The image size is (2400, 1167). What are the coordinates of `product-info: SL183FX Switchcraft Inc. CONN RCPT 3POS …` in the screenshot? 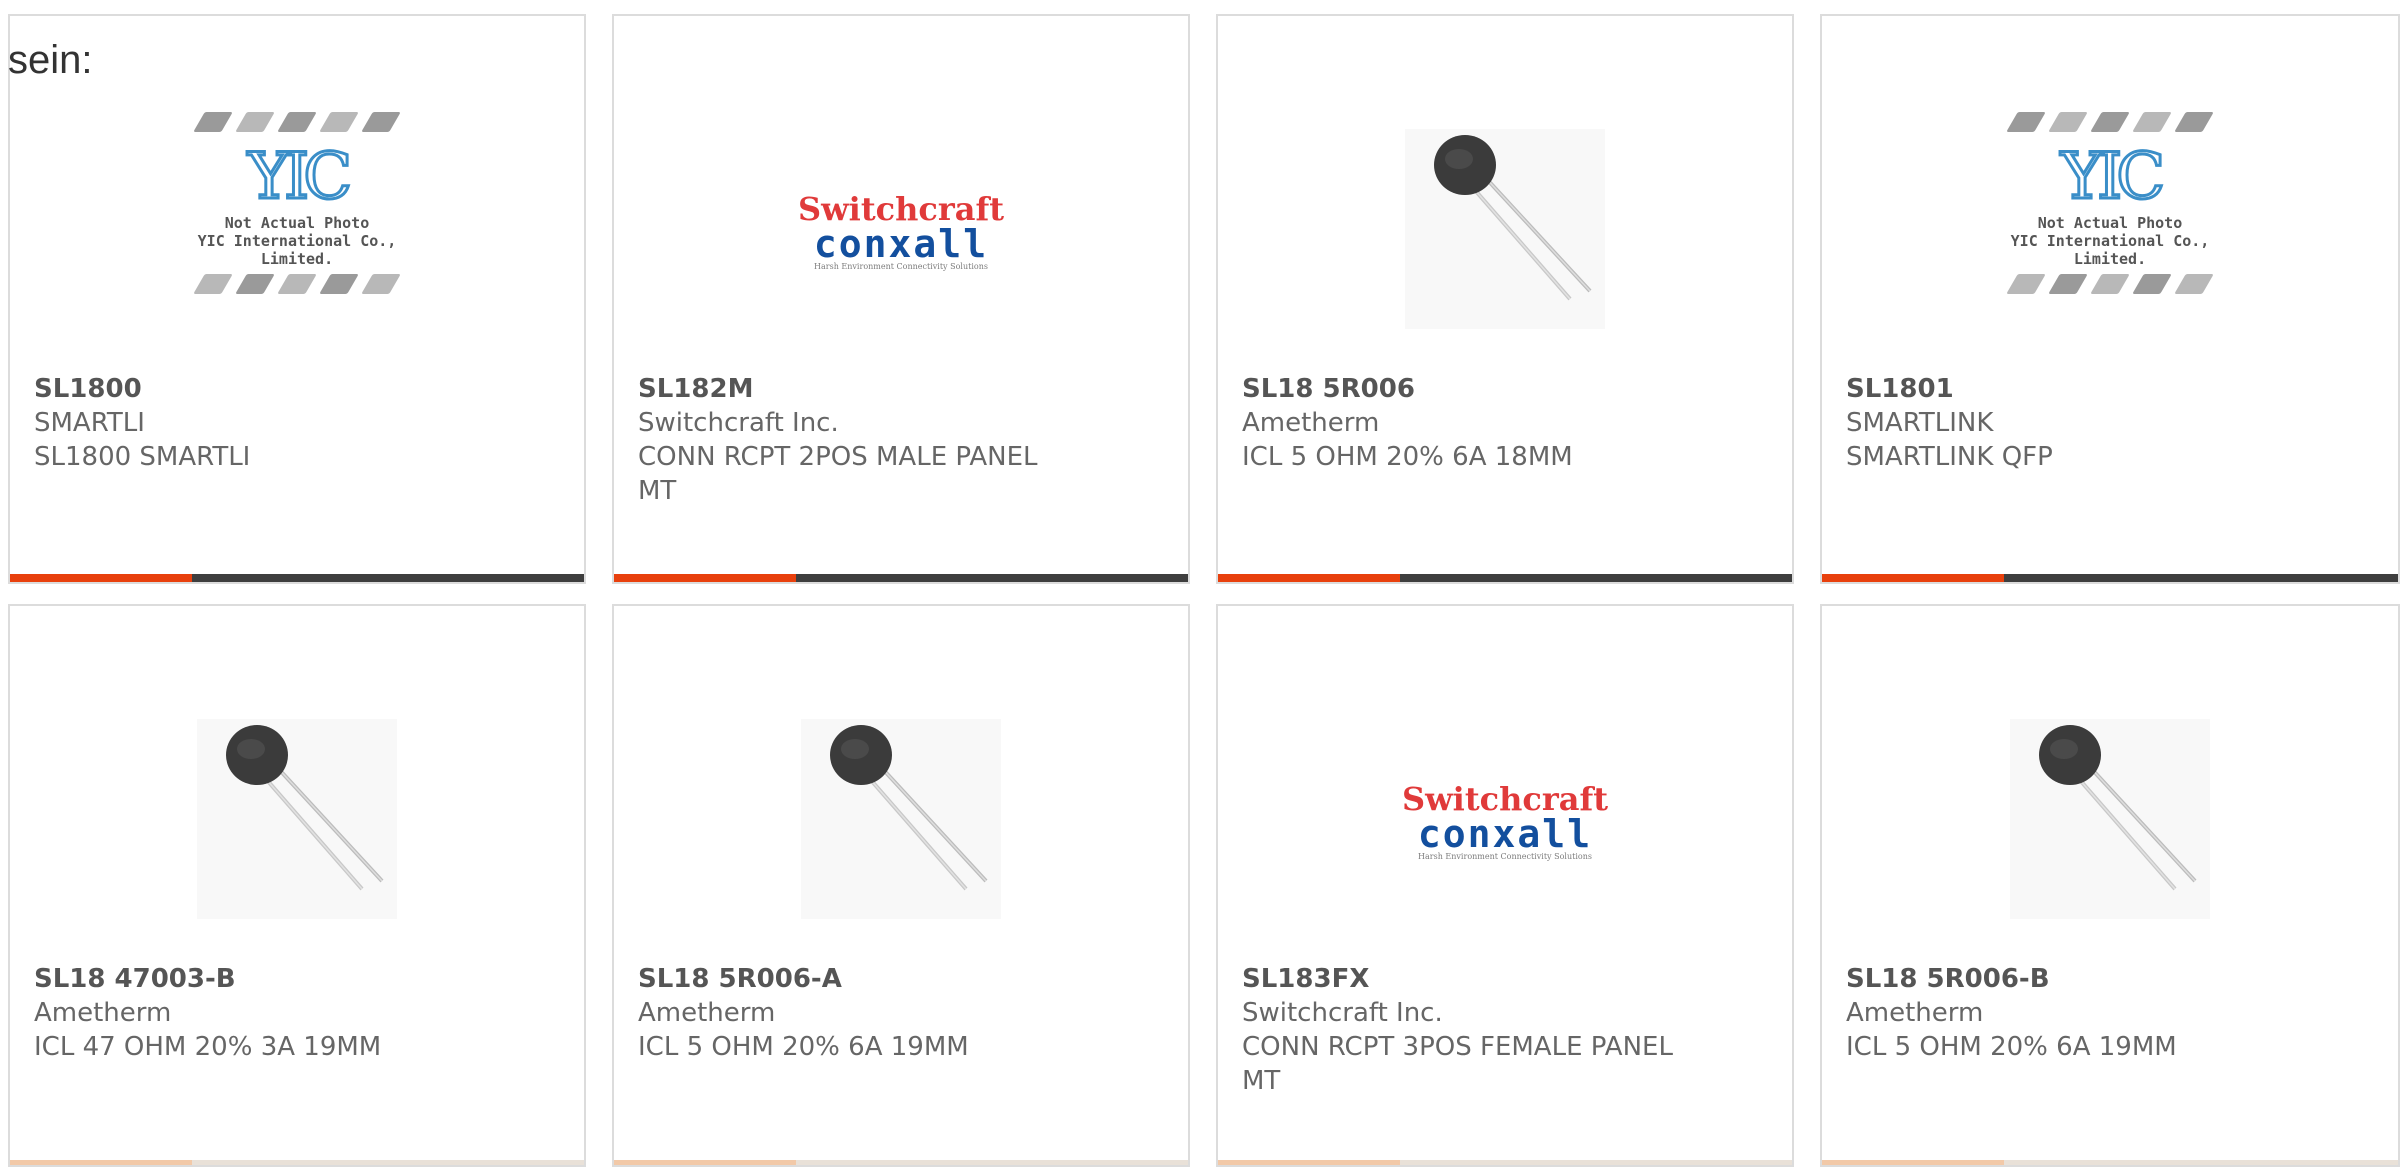 It's located at (1505, 1030).